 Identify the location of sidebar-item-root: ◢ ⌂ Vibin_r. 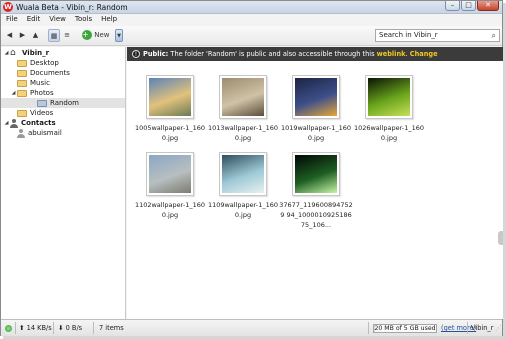
(26, 53).